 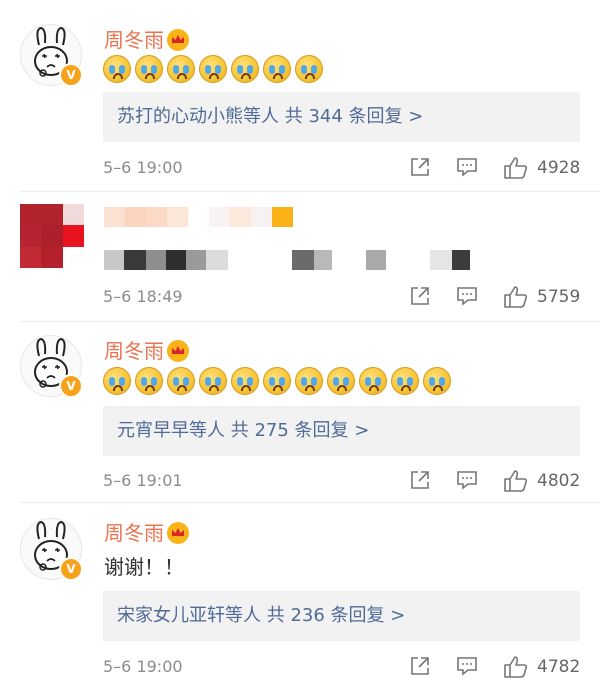 I want to click on comment-text-redacted, so click(x=287, y=260).